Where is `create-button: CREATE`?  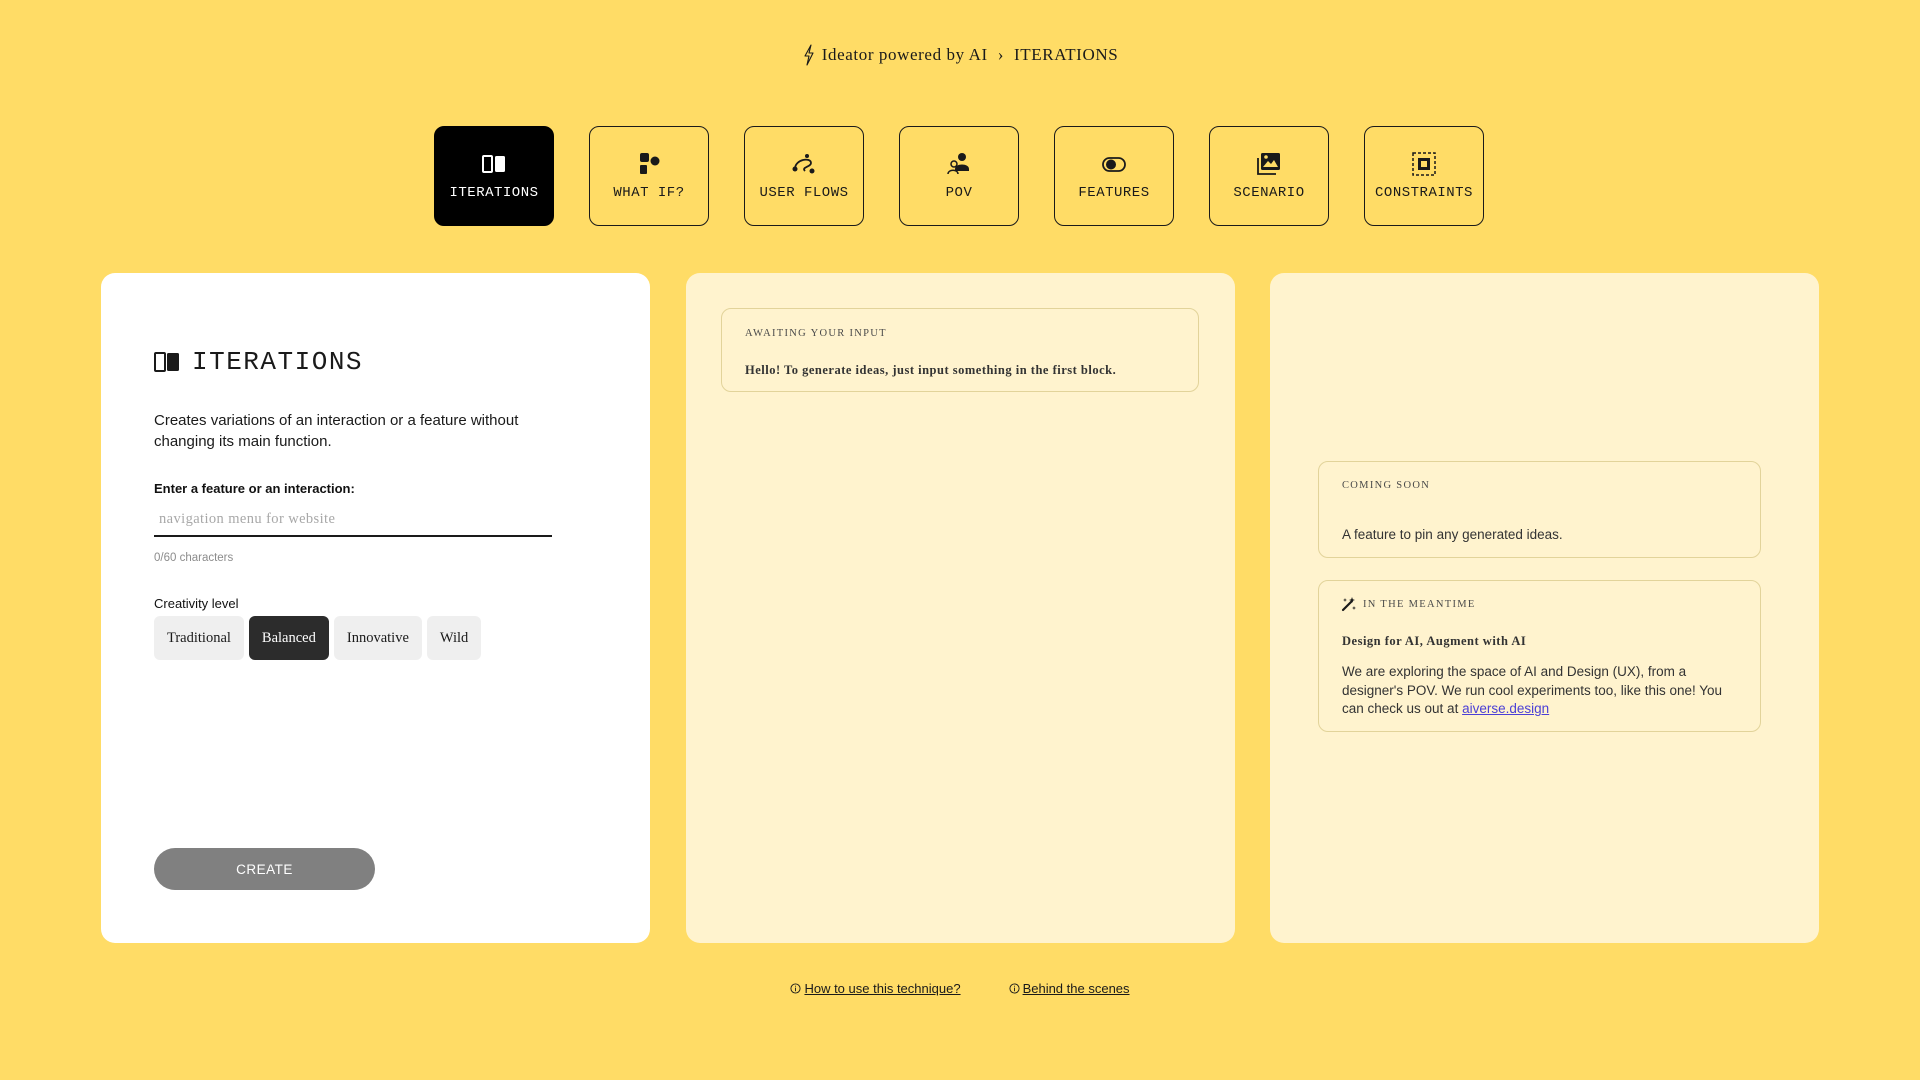
create-button: CREATE is located at coordinates (264, 869).